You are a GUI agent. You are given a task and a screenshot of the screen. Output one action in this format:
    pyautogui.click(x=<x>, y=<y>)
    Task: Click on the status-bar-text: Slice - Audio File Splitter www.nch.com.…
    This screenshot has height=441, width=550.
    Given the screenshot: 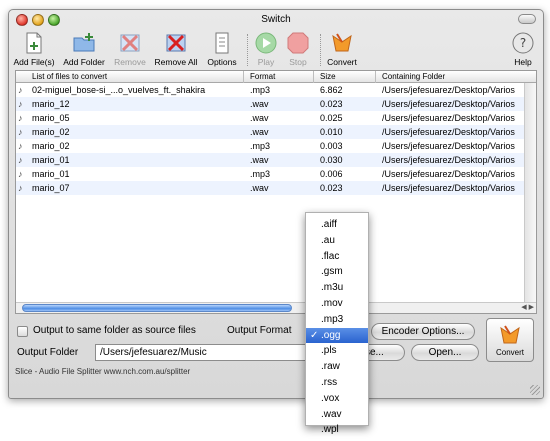 What is the action you would take?
    pyautogui.click(x=103, y=371)
    